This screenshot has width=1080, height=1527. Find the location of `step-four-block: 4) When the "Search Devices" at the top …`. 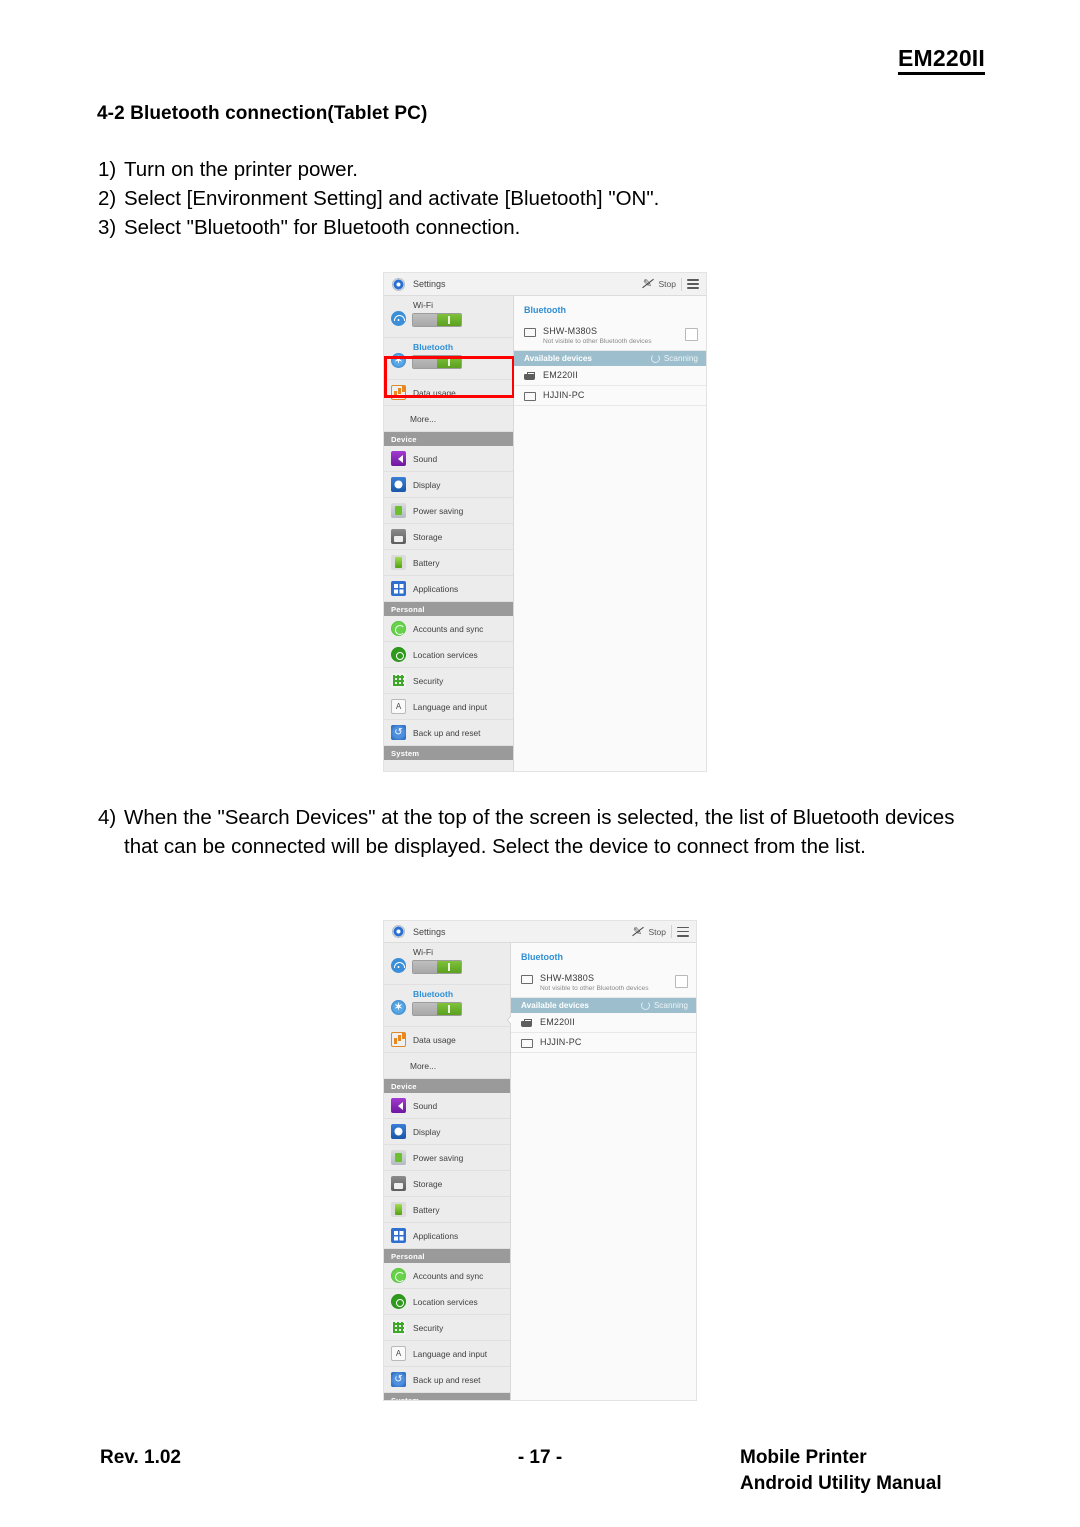

step-four-block: 4) When the "Search Devices" at the top … is located at coordinates (538, 832).